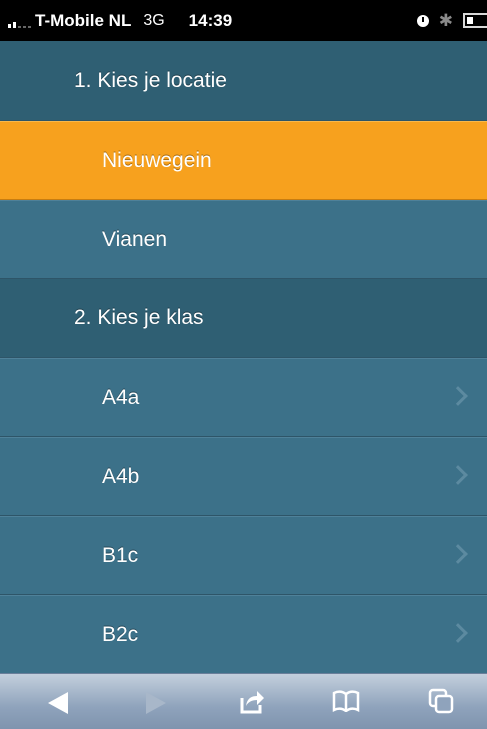 The height and width of the screenshot is (729, 487). I want to click on back-button, so click(56, 701).